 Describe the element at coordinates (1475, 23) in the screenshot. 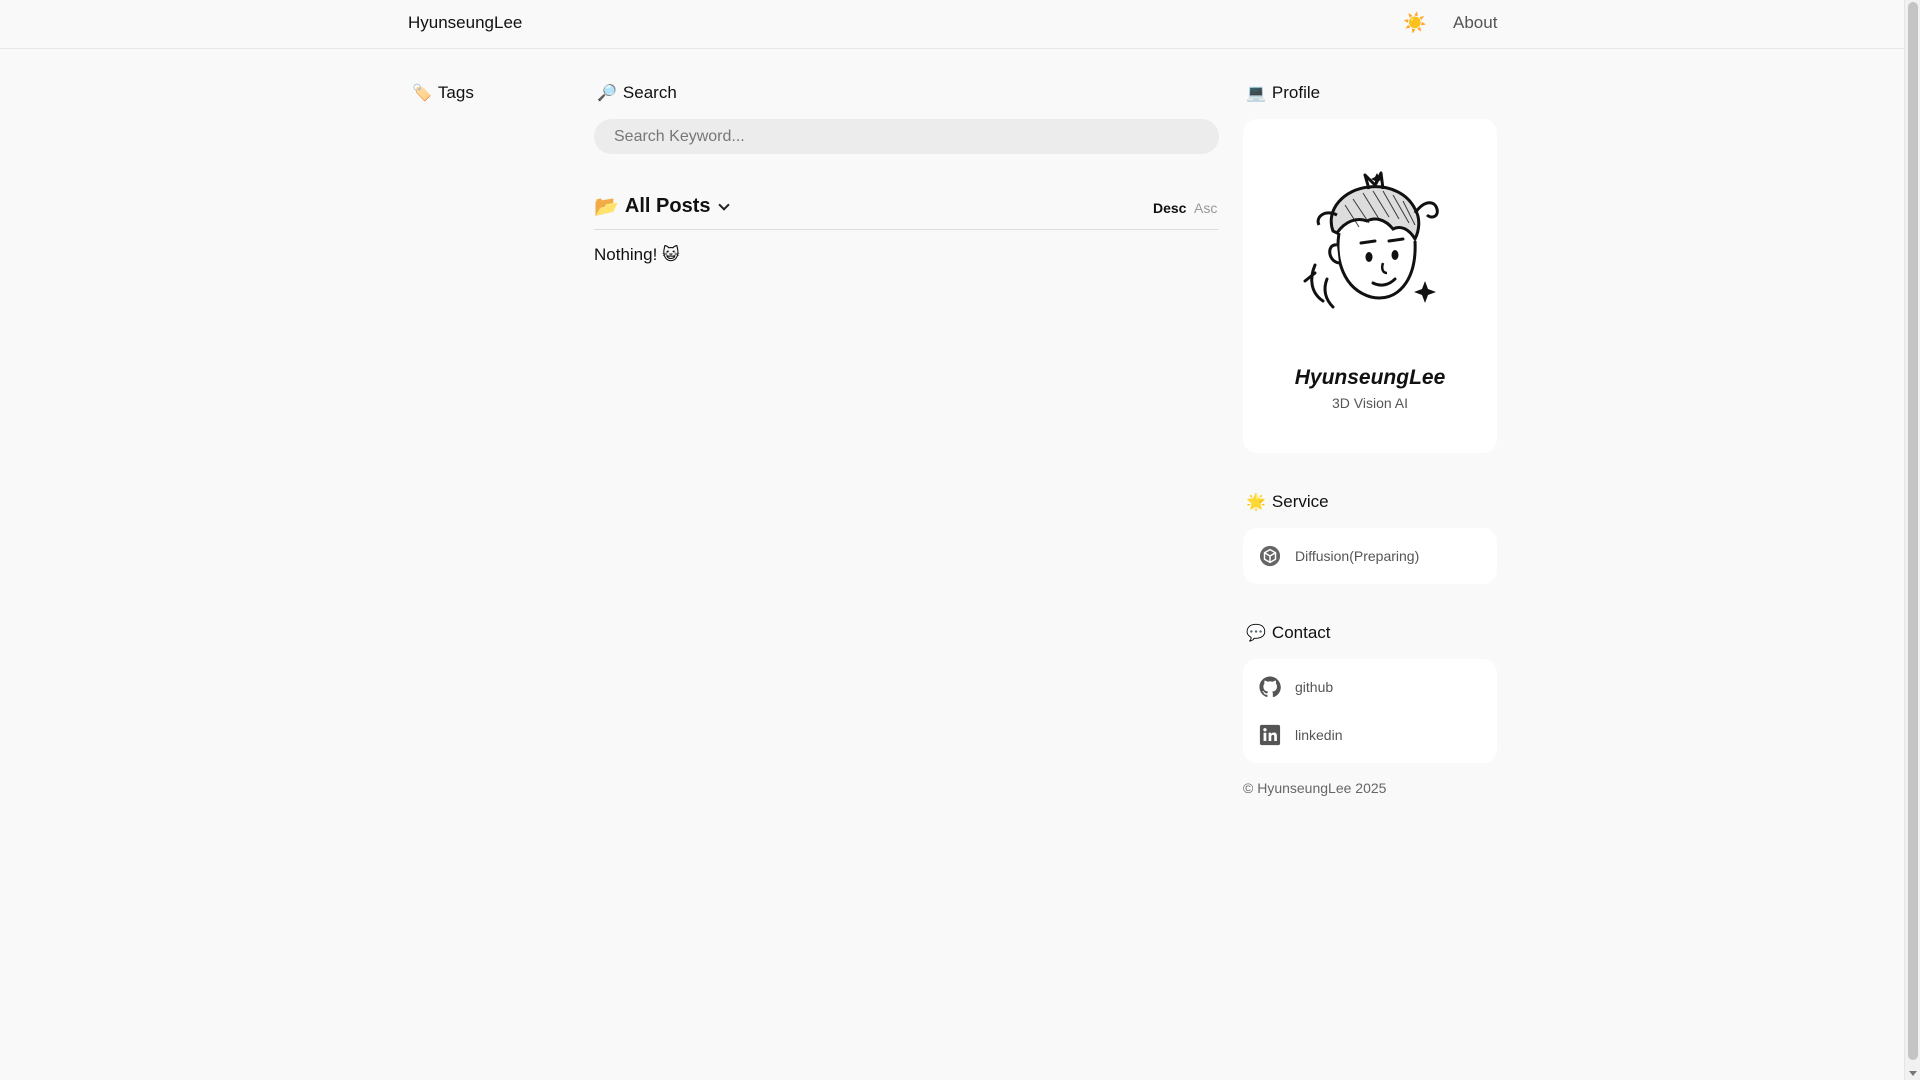

I see `about-link: About` at that location.